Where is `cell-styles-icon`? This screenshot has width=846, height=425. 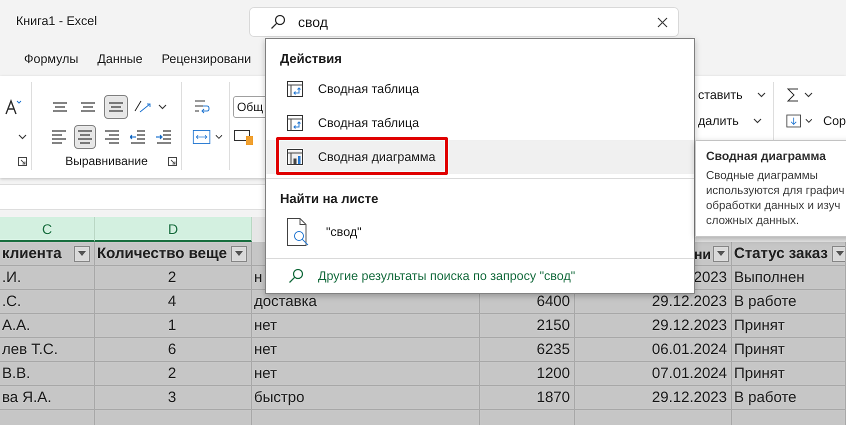 cell-styles-icon is located at coordinates (244, 137).